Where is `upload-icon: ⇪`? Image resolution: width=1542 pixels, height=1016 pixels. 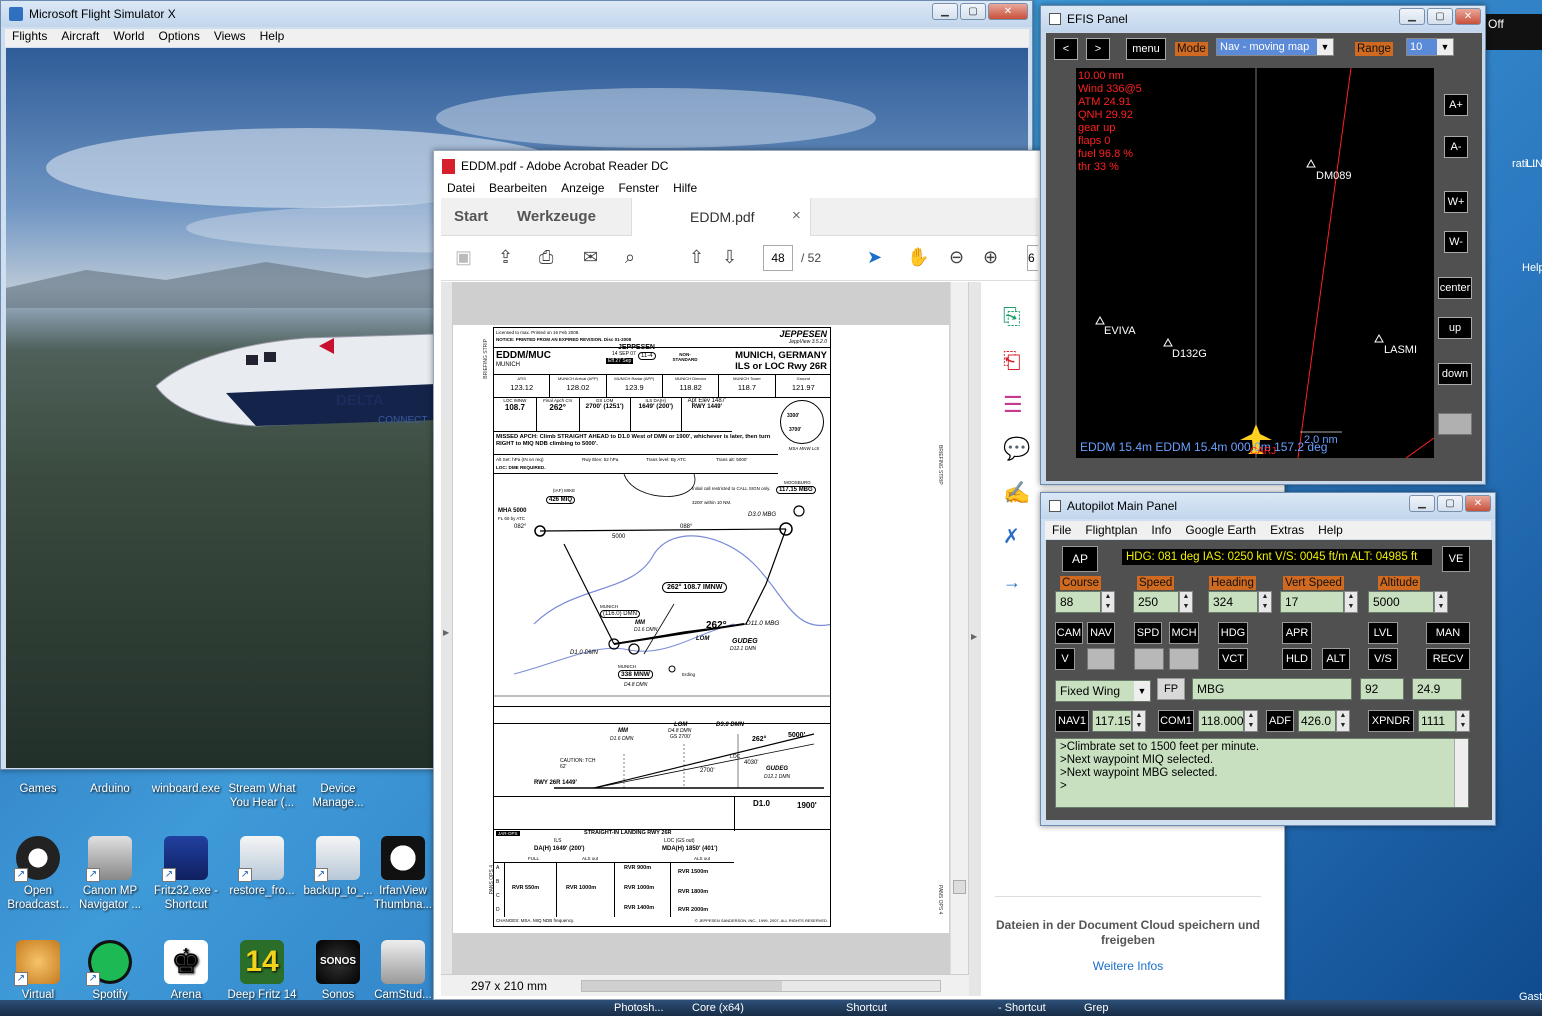 upload-icon: ⇪ is located at coordinates (505, 257).